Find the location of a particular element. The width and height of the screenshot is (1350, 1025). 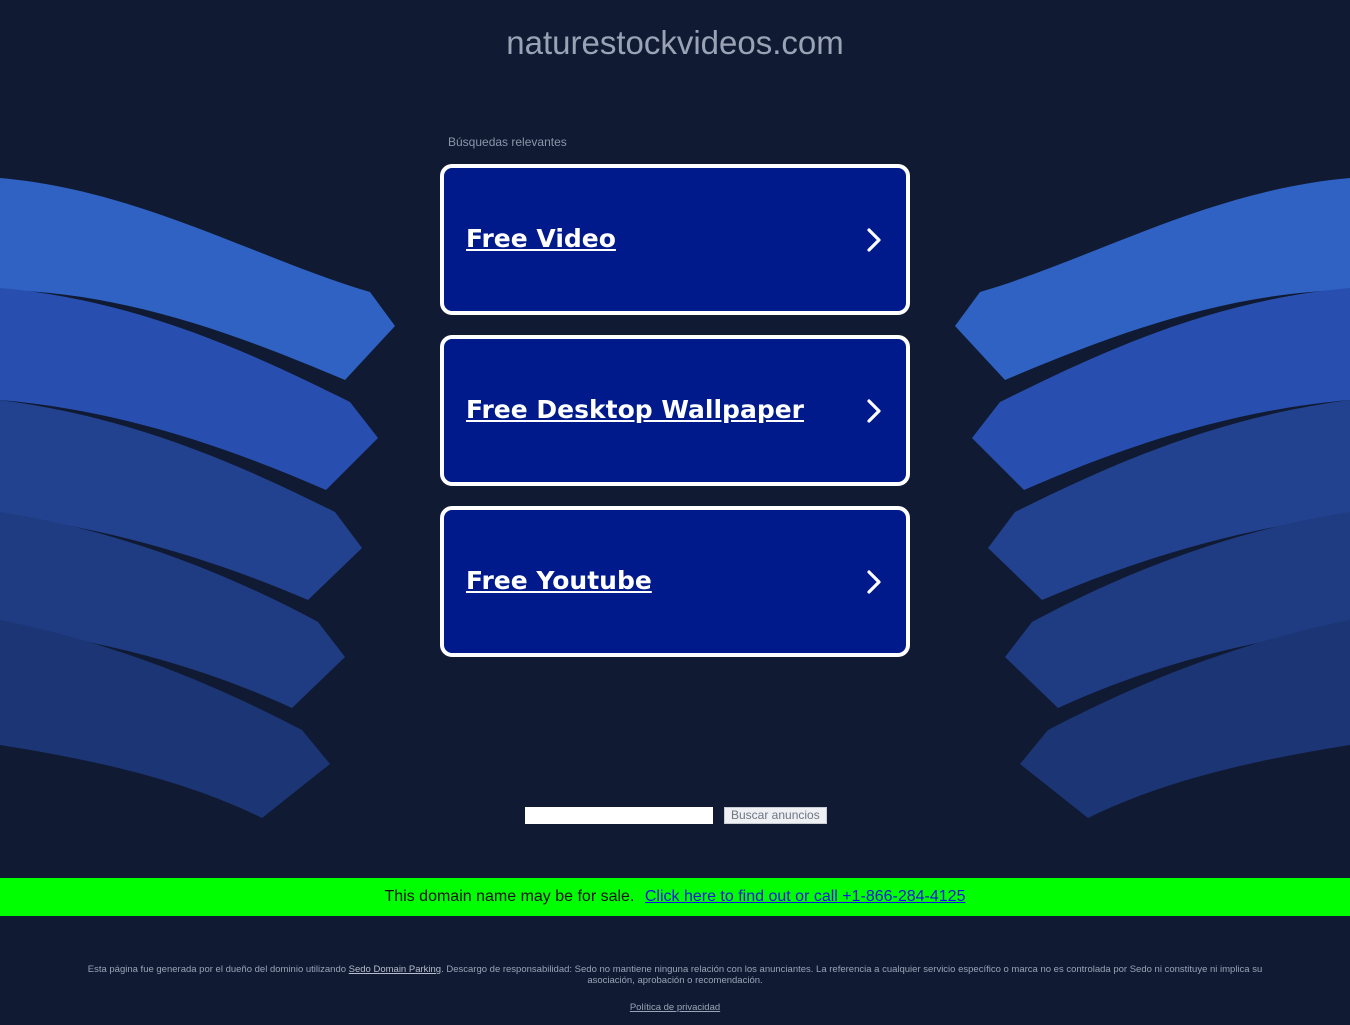

related-link-label: Free Desktop Wallpaper is located at coordinates (635, 409).